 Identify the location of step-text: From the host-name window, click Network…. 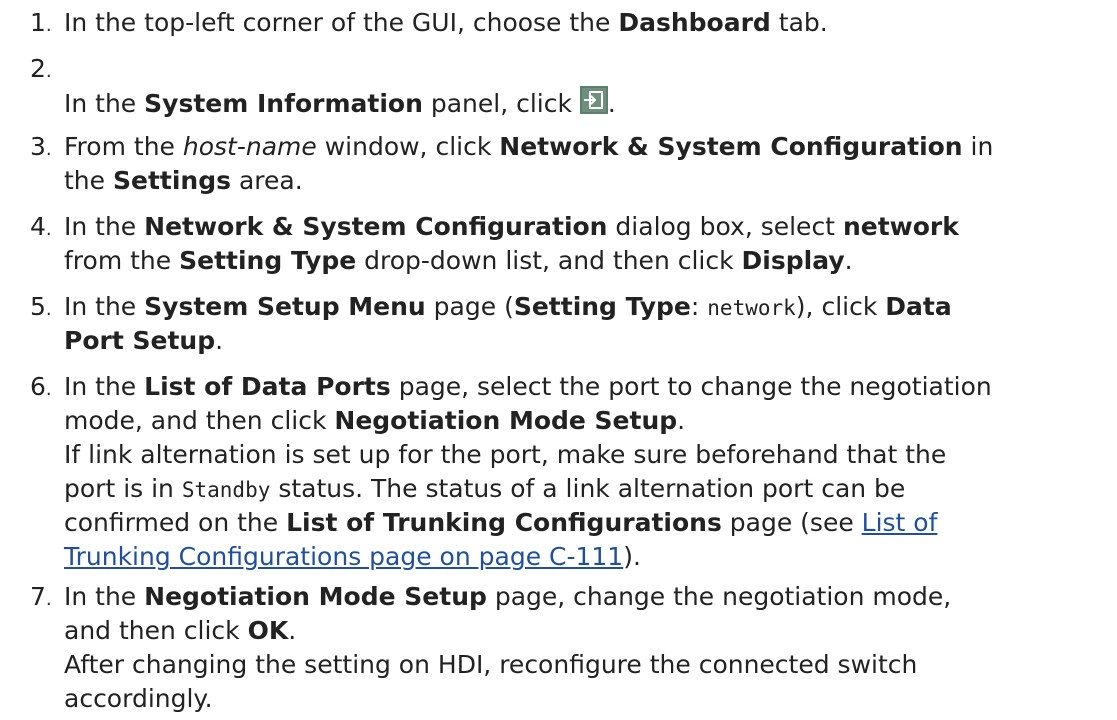
(529, 163).